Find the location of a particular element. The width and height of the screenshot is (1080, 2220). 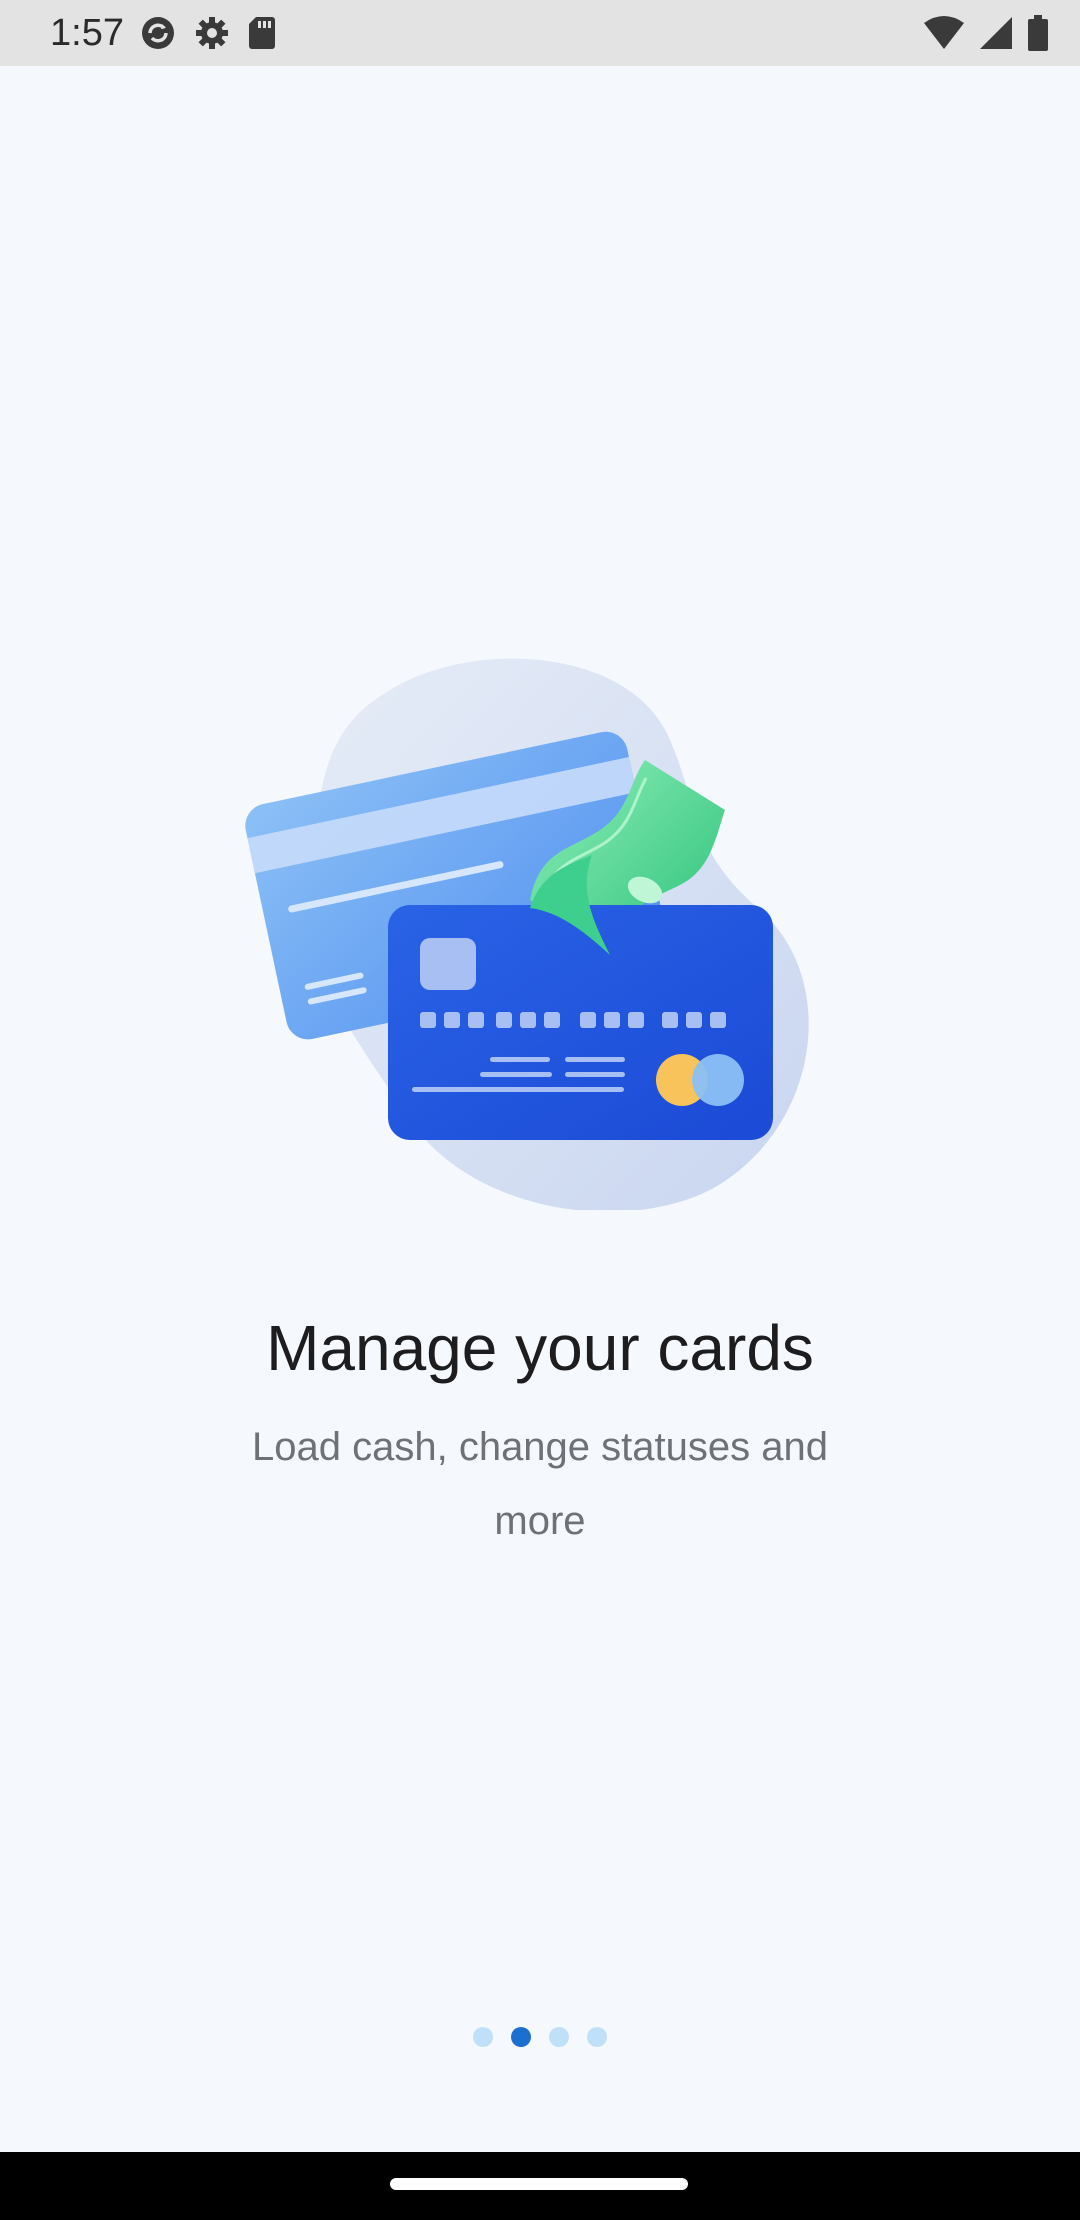

navigation-bar is located at coordinates (540, 2186).